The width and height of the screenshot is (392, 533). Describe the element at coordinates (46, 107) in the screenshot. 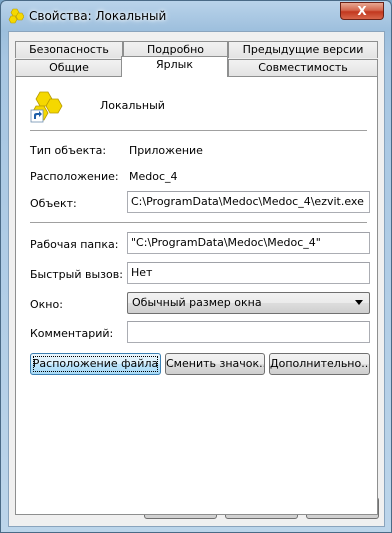

I see `shortcut-app-icon` at that location.